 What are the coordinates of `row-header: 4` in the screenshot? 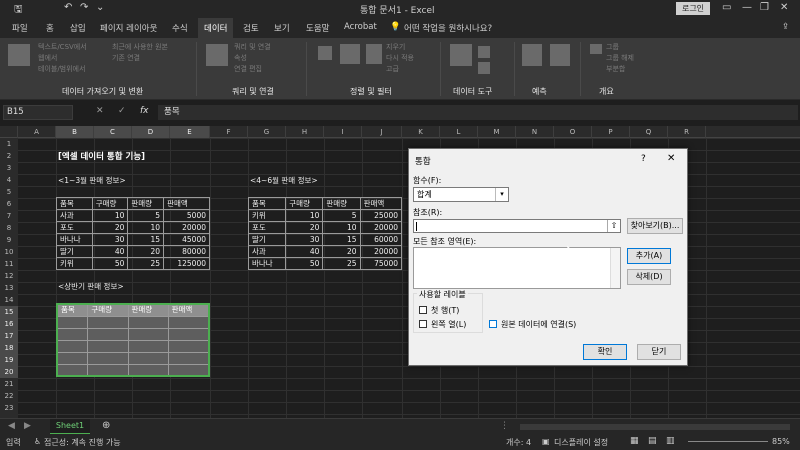 It's located at (9, 180).